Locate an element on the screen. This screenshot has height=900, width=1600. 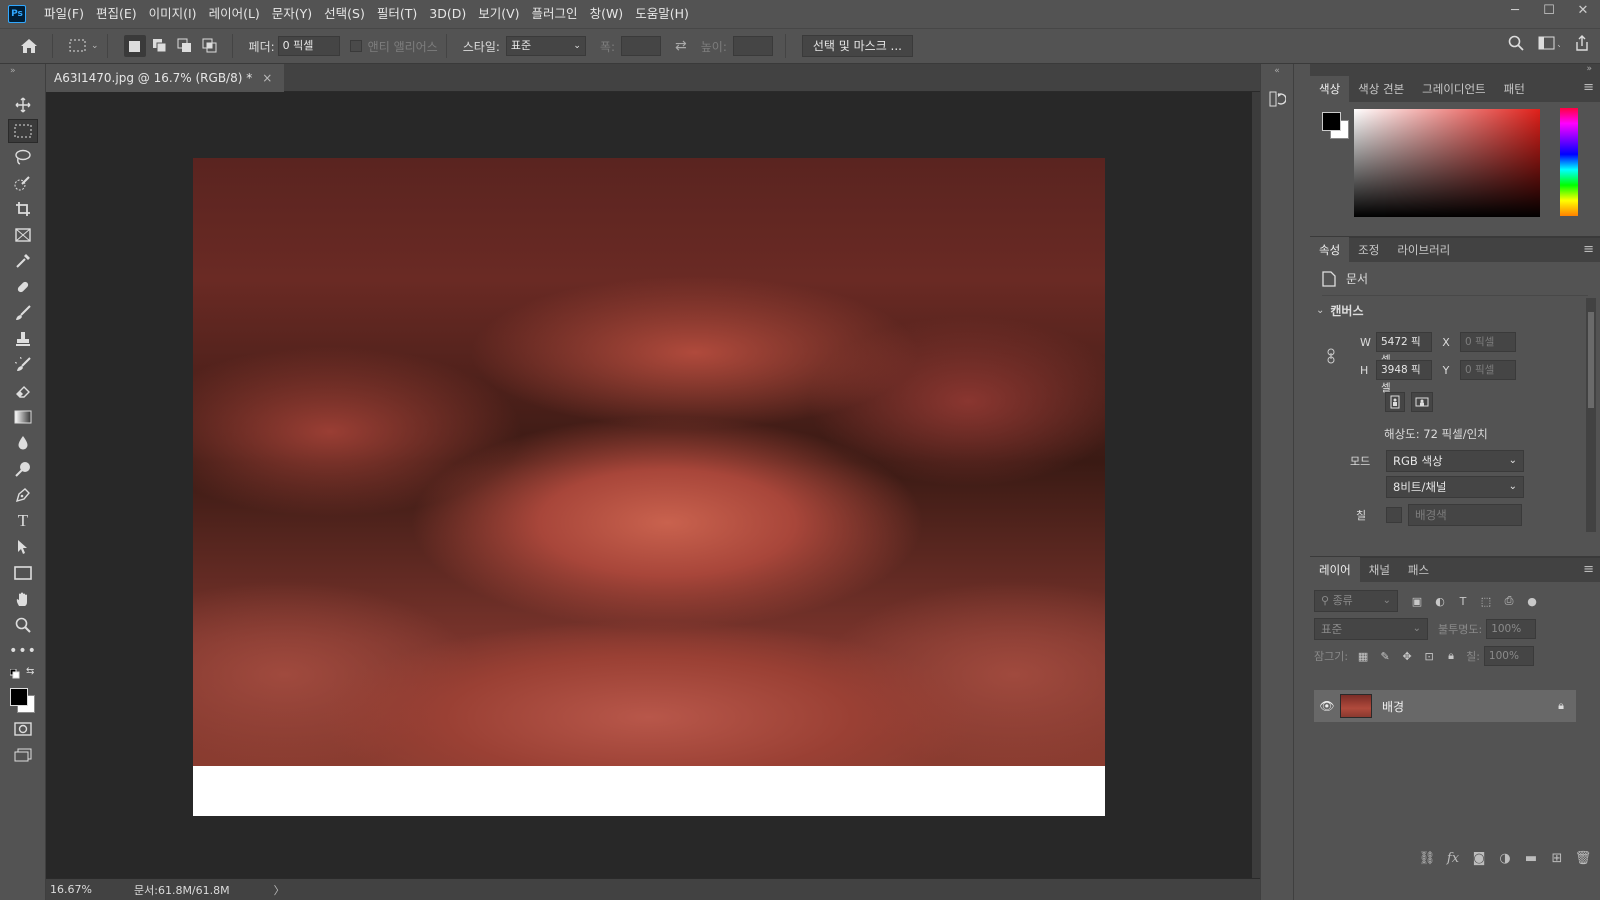
canvas-y-input: 0 픽셀 is located at coordinates (1488, 370).